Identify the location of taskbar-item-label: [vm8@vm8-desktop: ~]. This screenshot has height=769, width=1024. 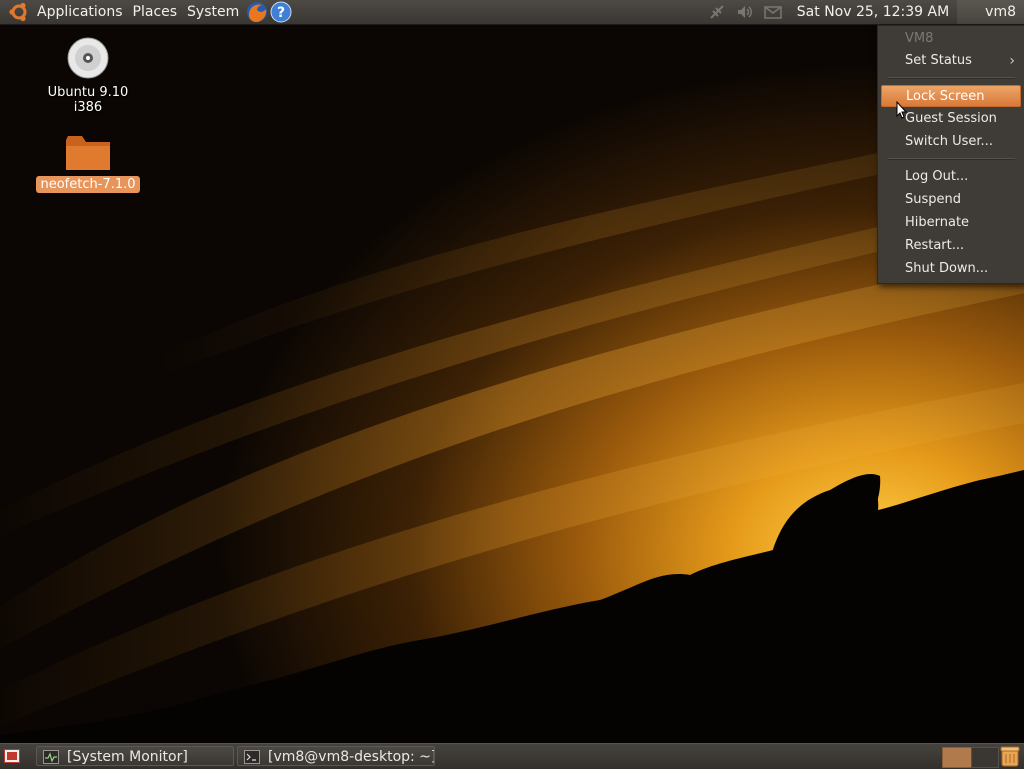
(351, 757).